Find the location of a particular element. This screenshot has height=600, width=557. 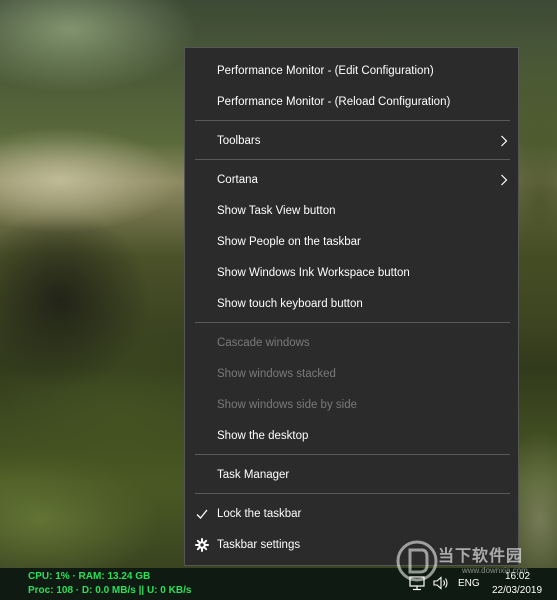

input-language-indicator: ENG is located at coordinates (469, 583).